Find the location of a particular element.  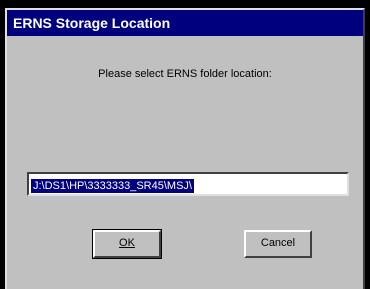

folder-prompt: Please select ERNS folder location: is located at coordinates (185, 74).